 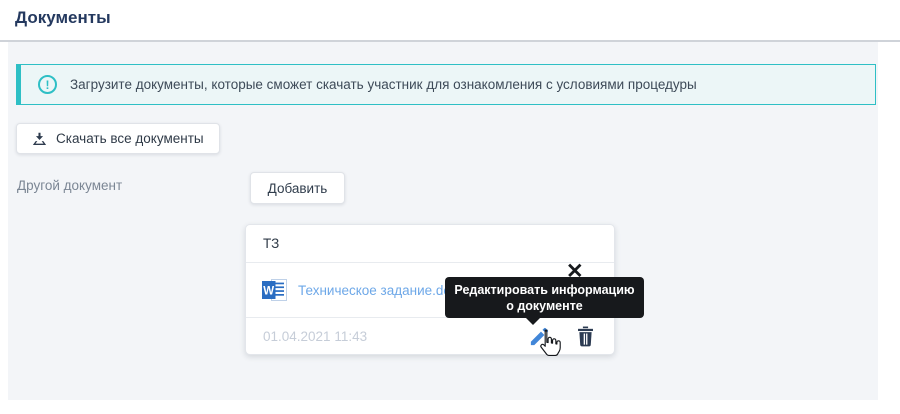 What do you see at coordinates (544, 297) in the screenshot?
I see `edit-tooltip-text: Редактировать информацию о документе` at bounding box center [544, 297].